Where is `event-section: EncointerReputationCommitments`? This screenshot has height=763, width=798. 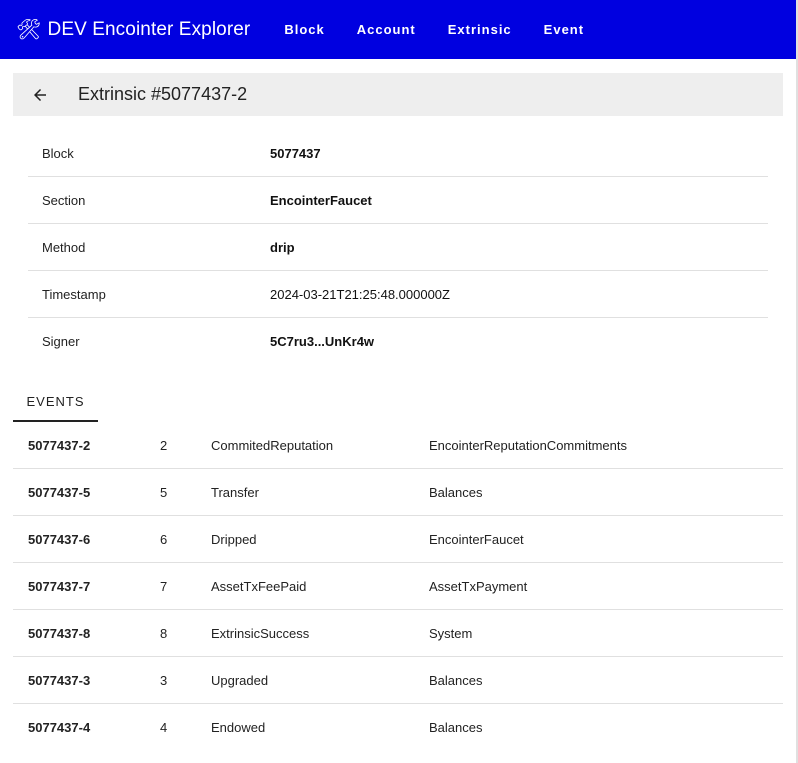 event-section: EncointerReputationCommitments is located at coordinates (528, 445).